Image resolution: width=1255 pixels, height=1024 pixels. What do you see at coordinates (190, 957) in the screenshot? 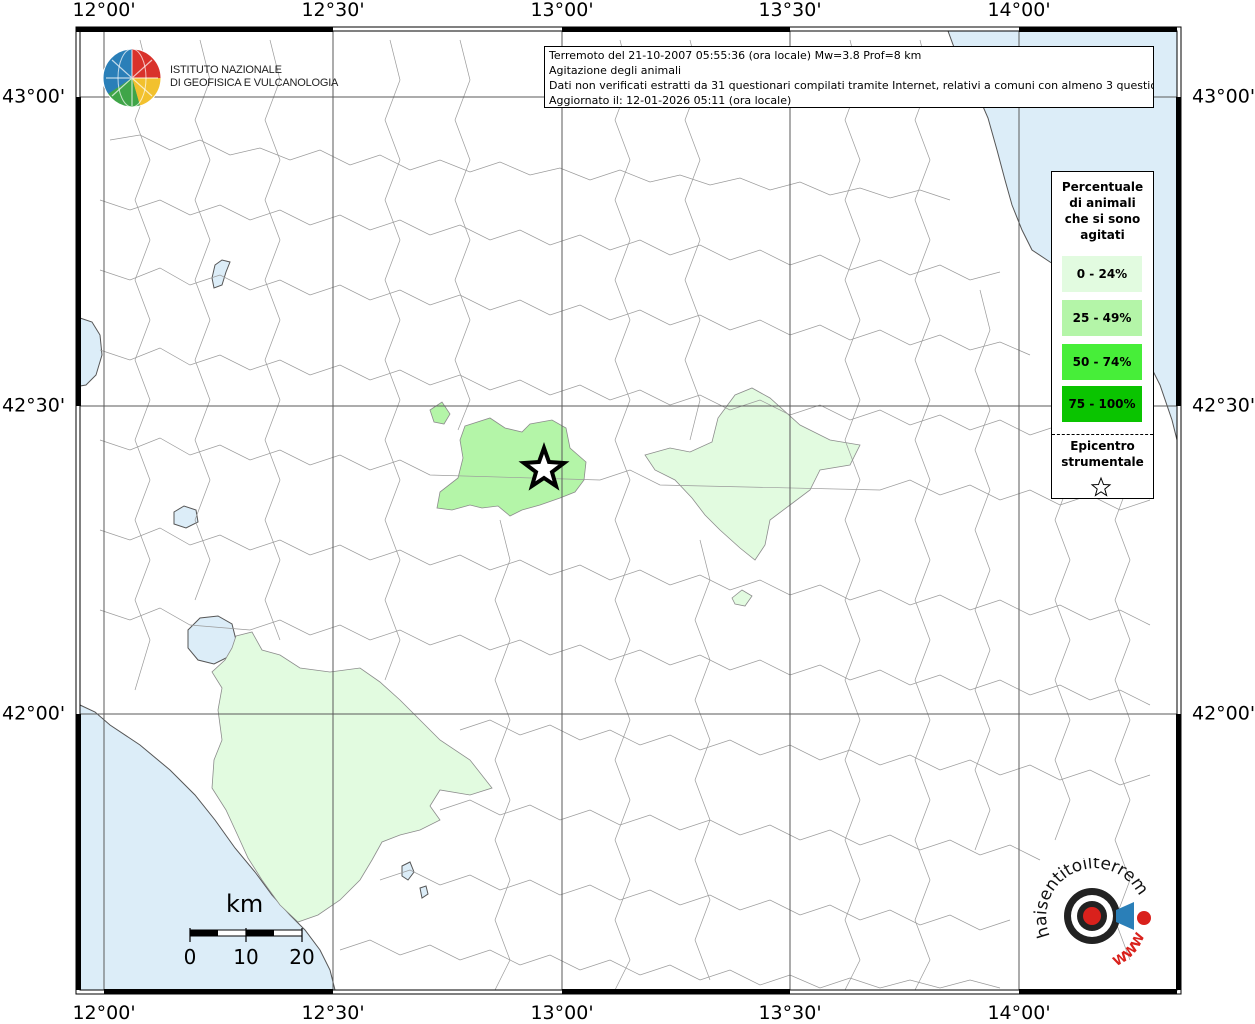
I see `scale-label-0: 0` at bounding box center [190, 957].